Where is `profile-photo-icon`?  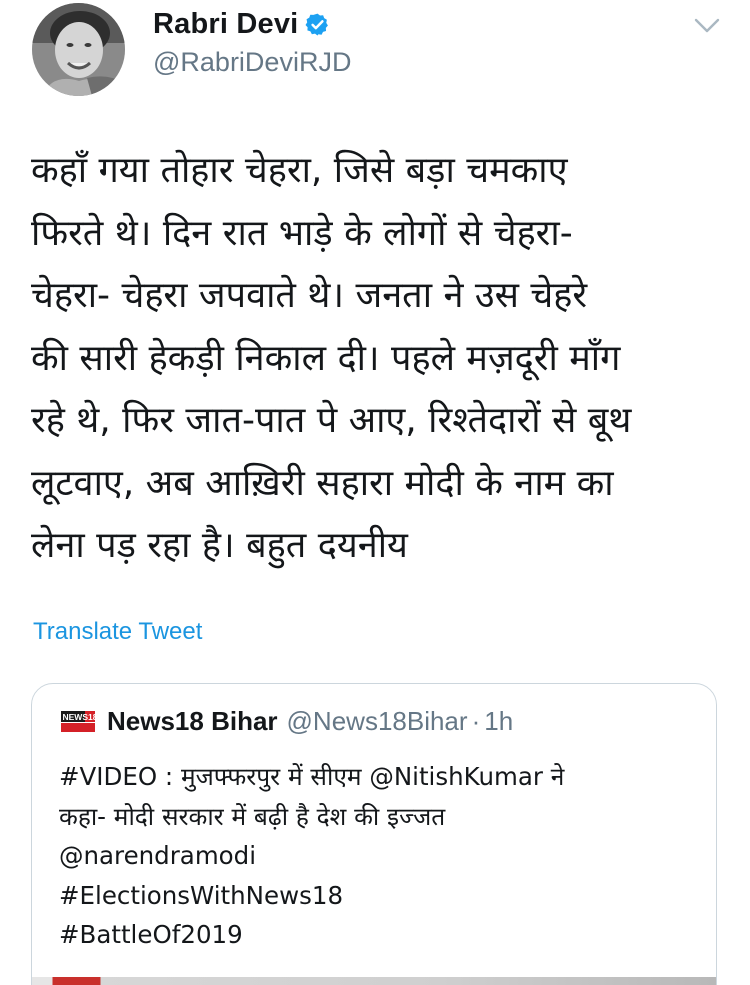 profile-photo-icon is located at coordinates (78, 49).